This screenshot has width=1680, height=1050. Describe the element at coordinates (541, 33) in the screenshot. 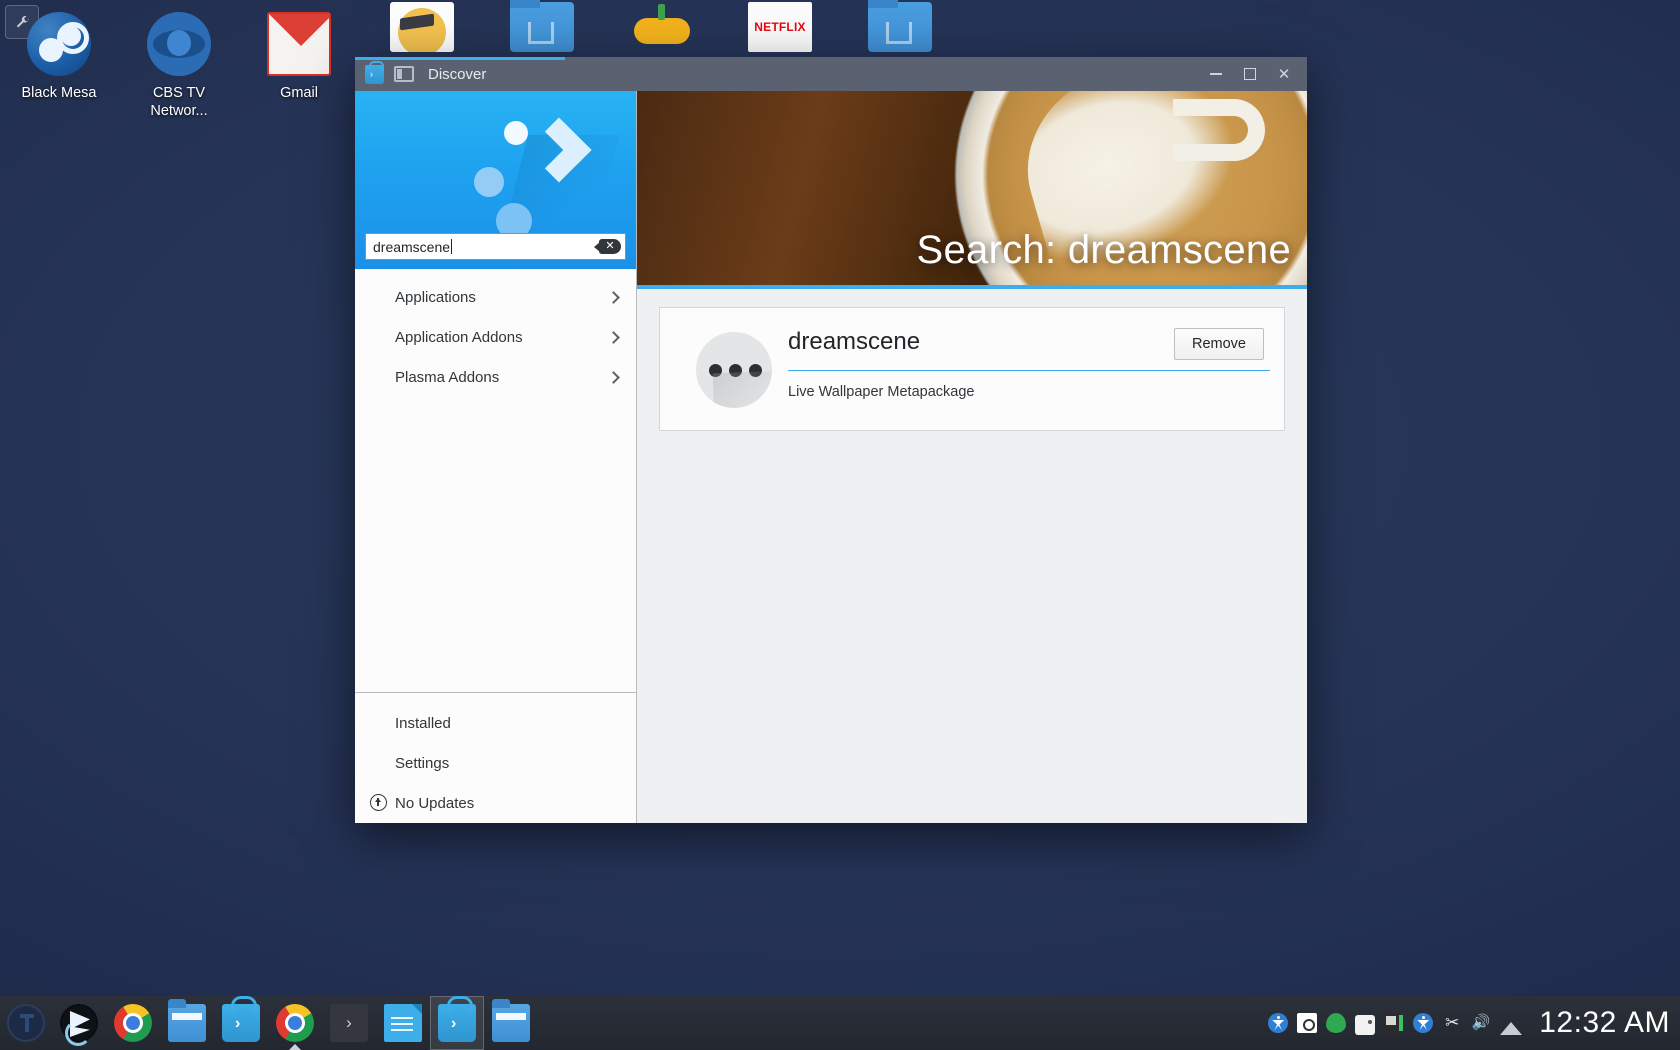

I see `home-icon` at that location.